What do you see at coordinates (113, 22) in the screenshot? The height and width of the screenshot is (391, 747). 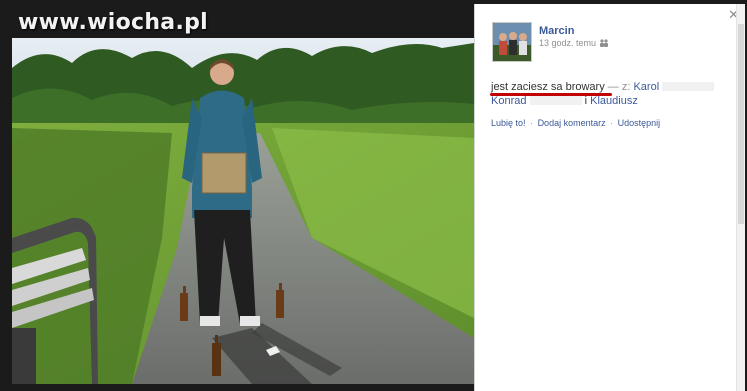 I see `site-watermark: www.wiocha.pl` at bounding box center [113, 22].